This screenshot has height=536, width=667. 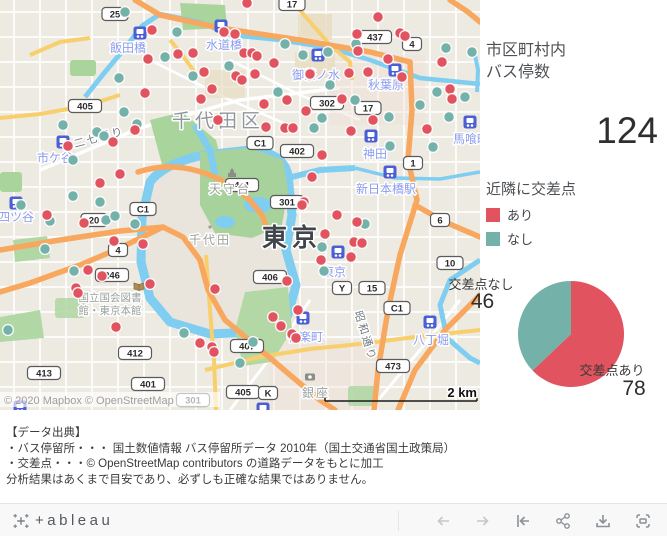 What do you see at coordinates (531, 214) in the screenshot?
I see `legend-item-yes: あり` at bounding box center [531, 214].